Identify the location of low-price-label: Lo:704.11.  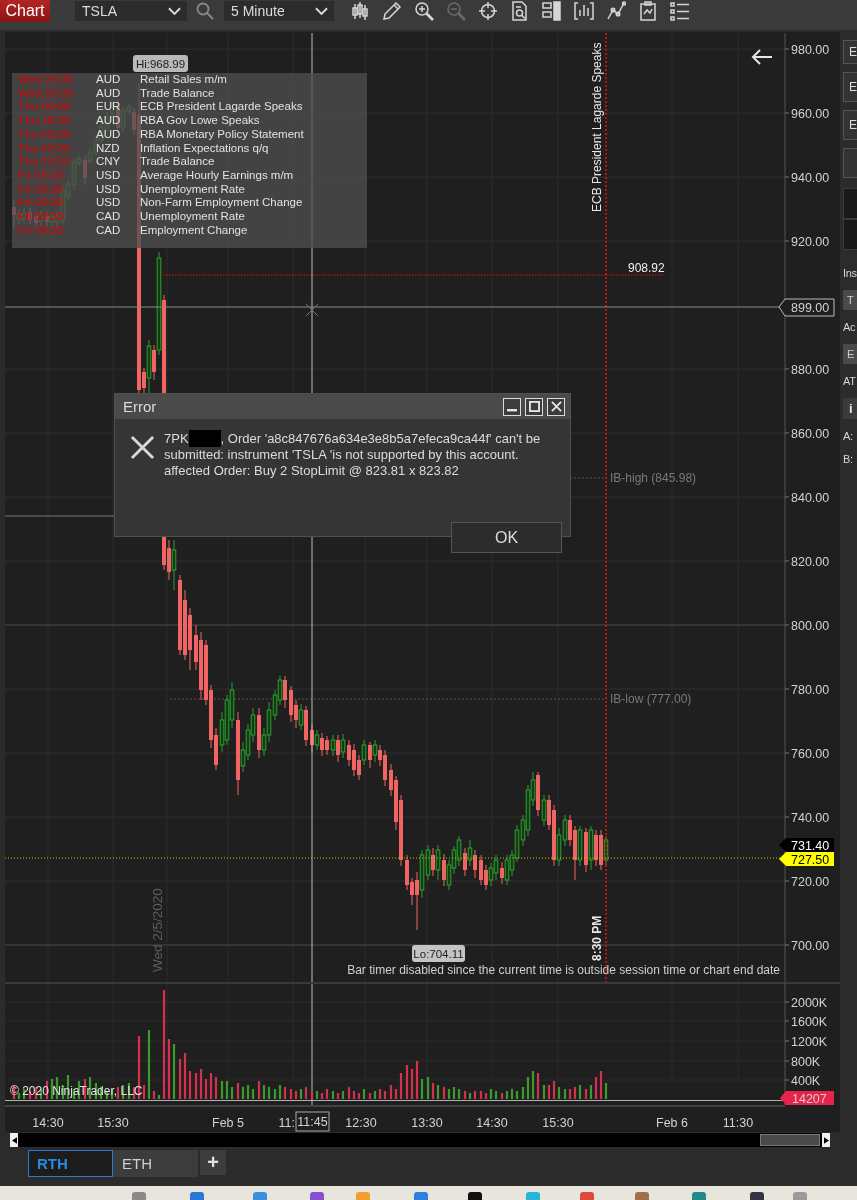
(438, 953).